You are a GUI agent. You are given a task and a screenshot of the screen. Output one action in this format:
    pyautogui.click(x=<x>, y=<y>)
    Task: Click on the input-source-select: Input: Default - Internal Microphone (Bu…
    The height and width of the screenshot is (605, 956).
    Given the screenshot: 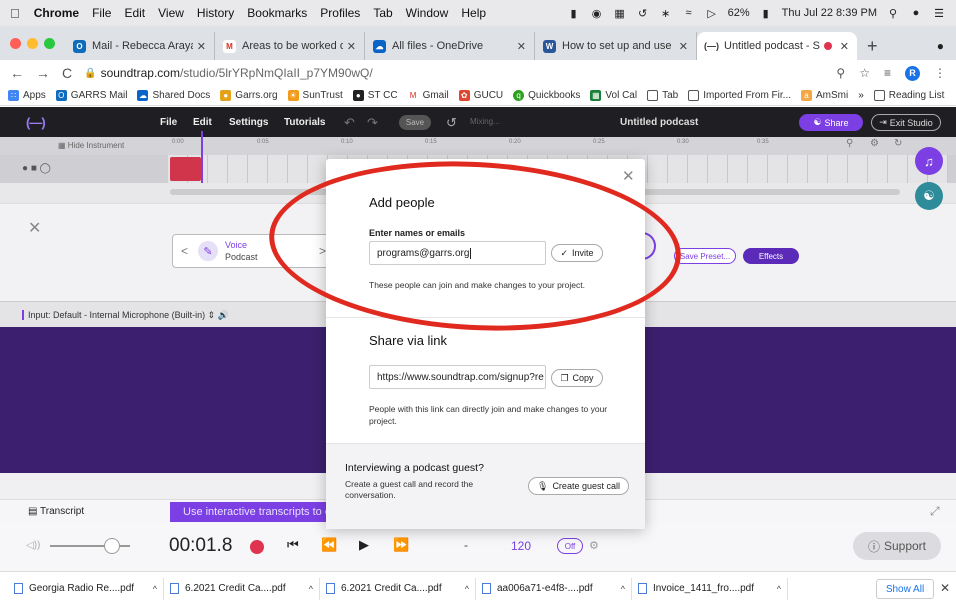 What is the action you would take?
    pyautogui.click(x=128, y=315)
    